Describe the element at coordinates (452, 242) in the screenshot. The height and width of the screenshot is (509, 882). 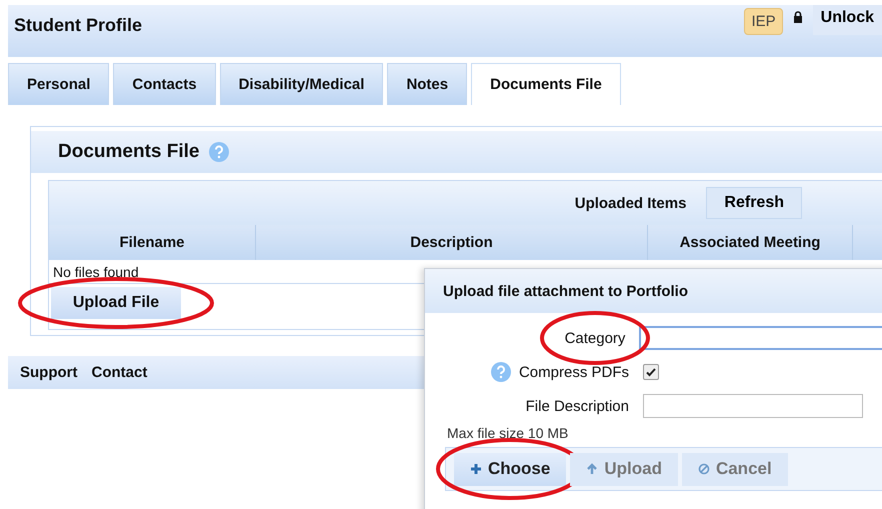
I see `column-header: Description` at that location.